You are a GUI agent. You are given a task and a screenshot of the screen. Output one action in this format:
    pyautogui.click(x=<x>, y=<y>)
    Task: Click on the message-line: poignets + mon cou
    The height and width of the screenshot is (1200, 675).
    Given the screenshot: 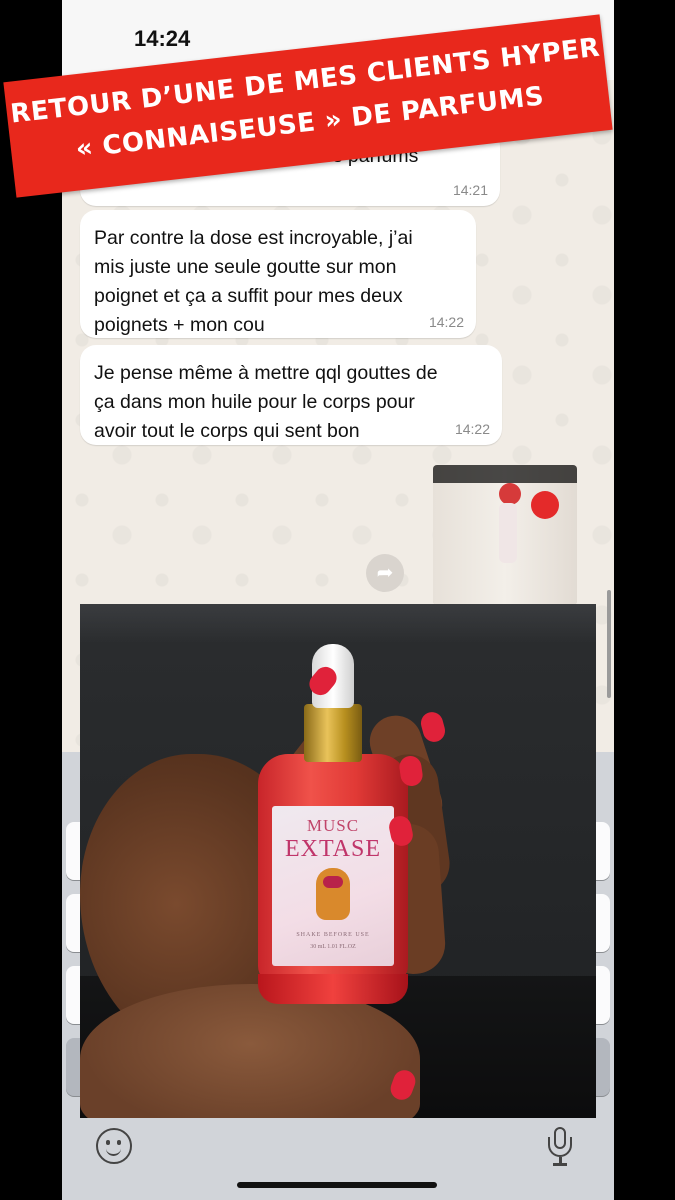 What is the action you would take?
    pyautogui.click(x=179, y=325)
    